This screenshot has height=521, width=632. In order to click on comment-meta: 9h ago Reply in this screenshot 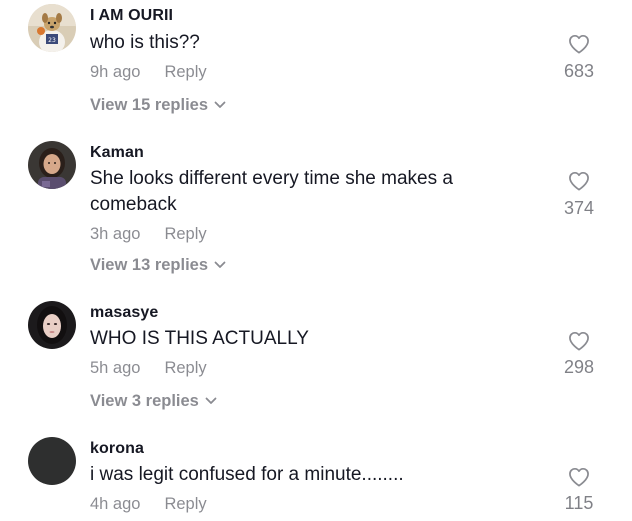, I will do `click(148, 72)`.